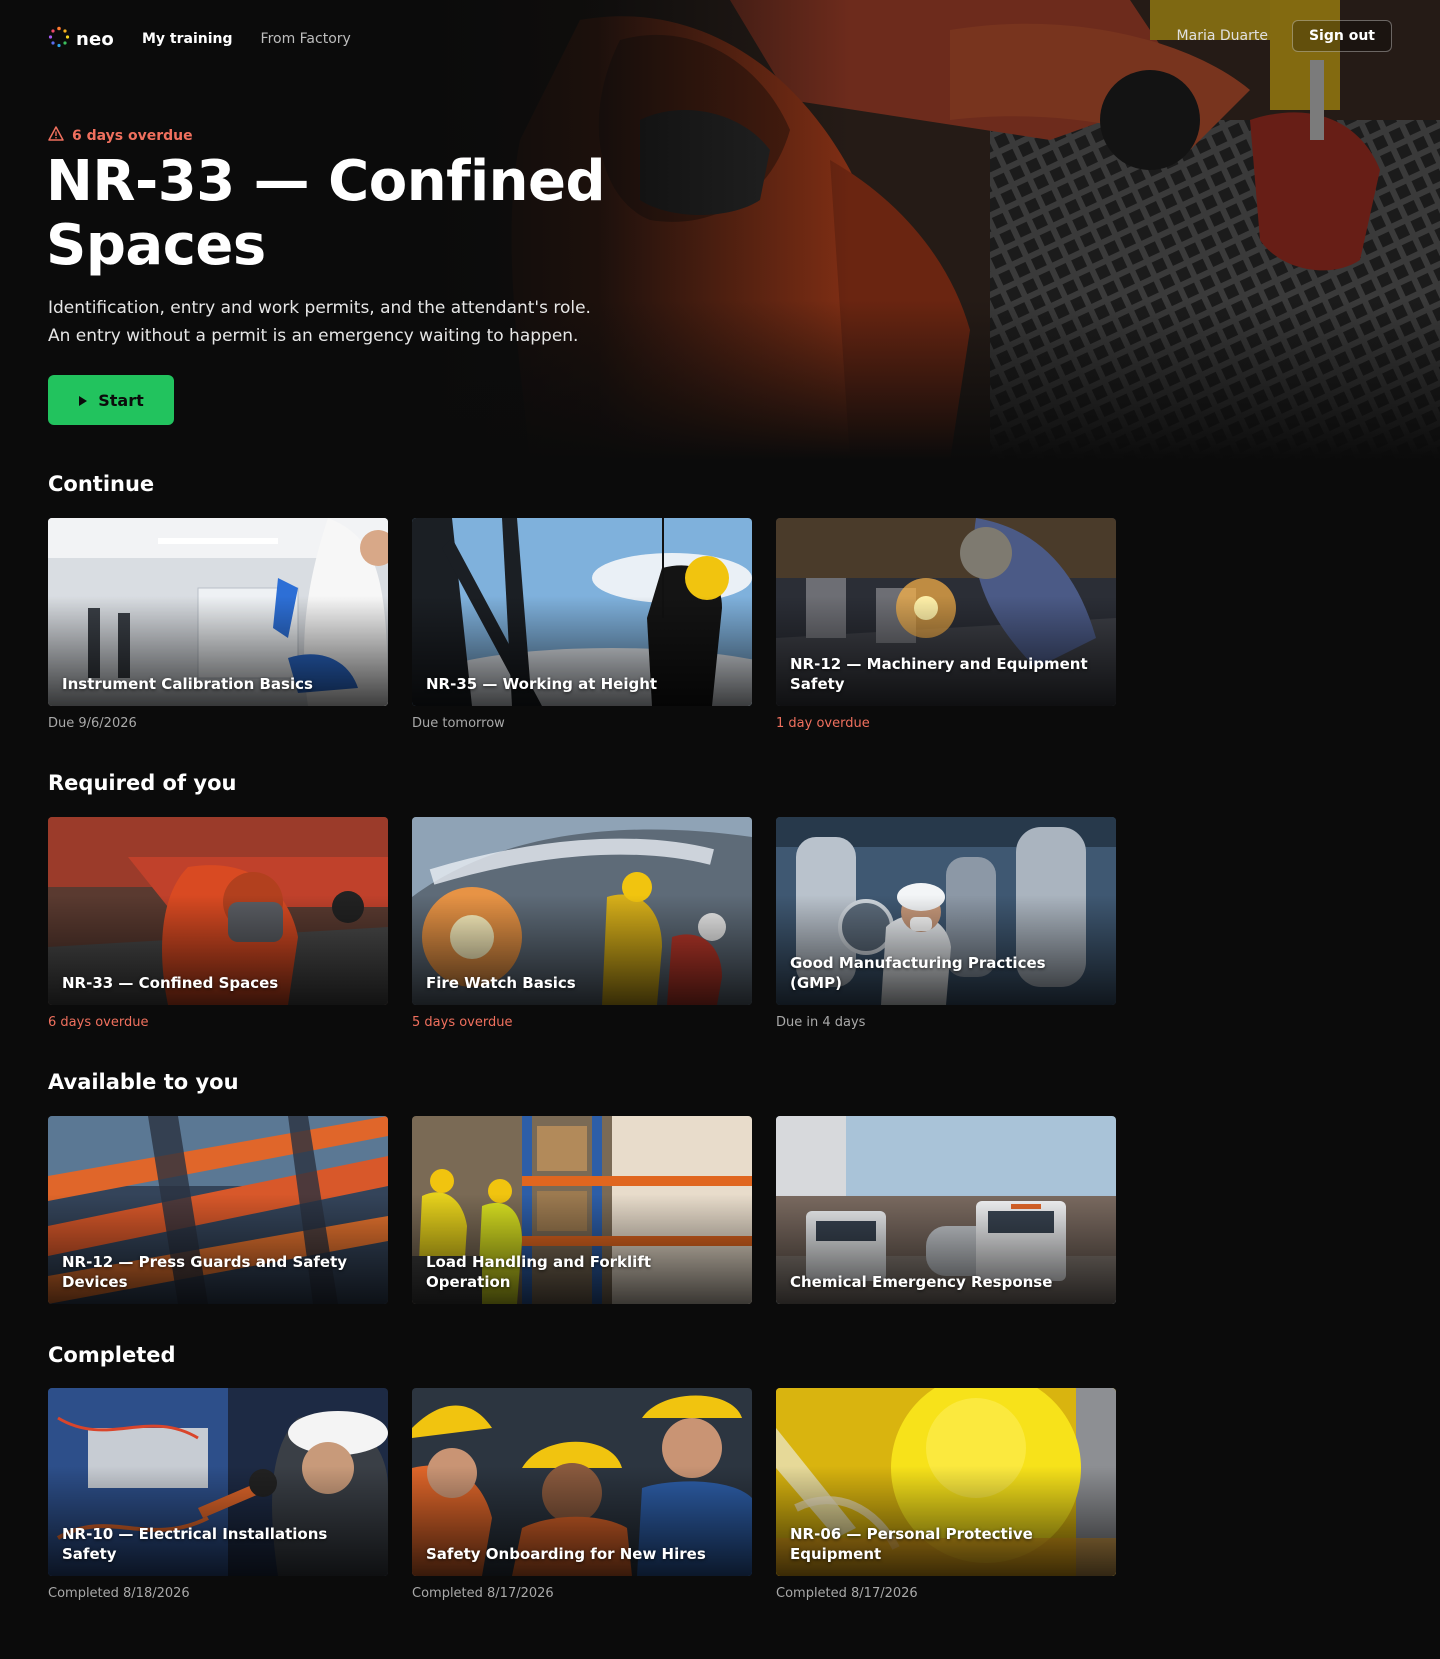 This screenshot has height=1659, width=1440. Describe the element at coordinates (59, 39) in the screenshot. I see `logo-spinner-icon` at that location.